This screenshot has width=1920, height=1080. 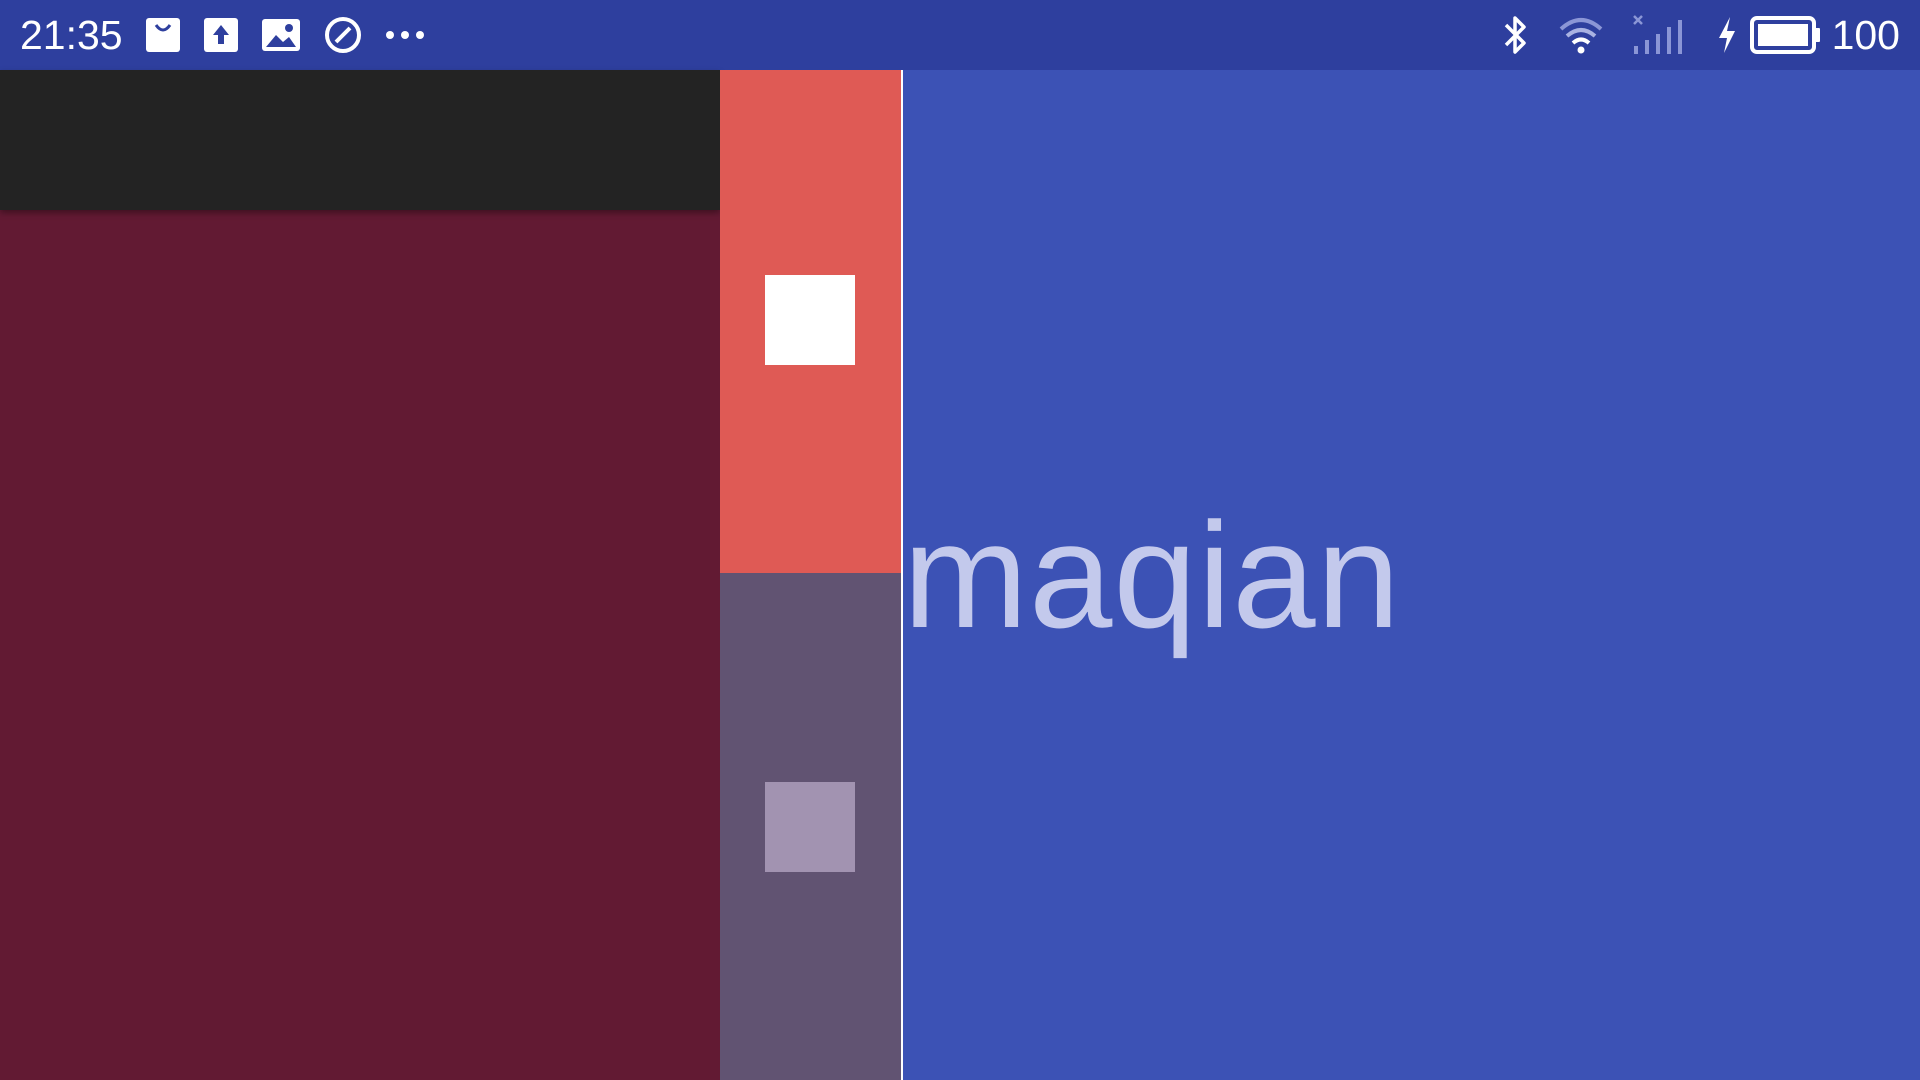 I want to click on dim-square, so click(x=810, y=827).